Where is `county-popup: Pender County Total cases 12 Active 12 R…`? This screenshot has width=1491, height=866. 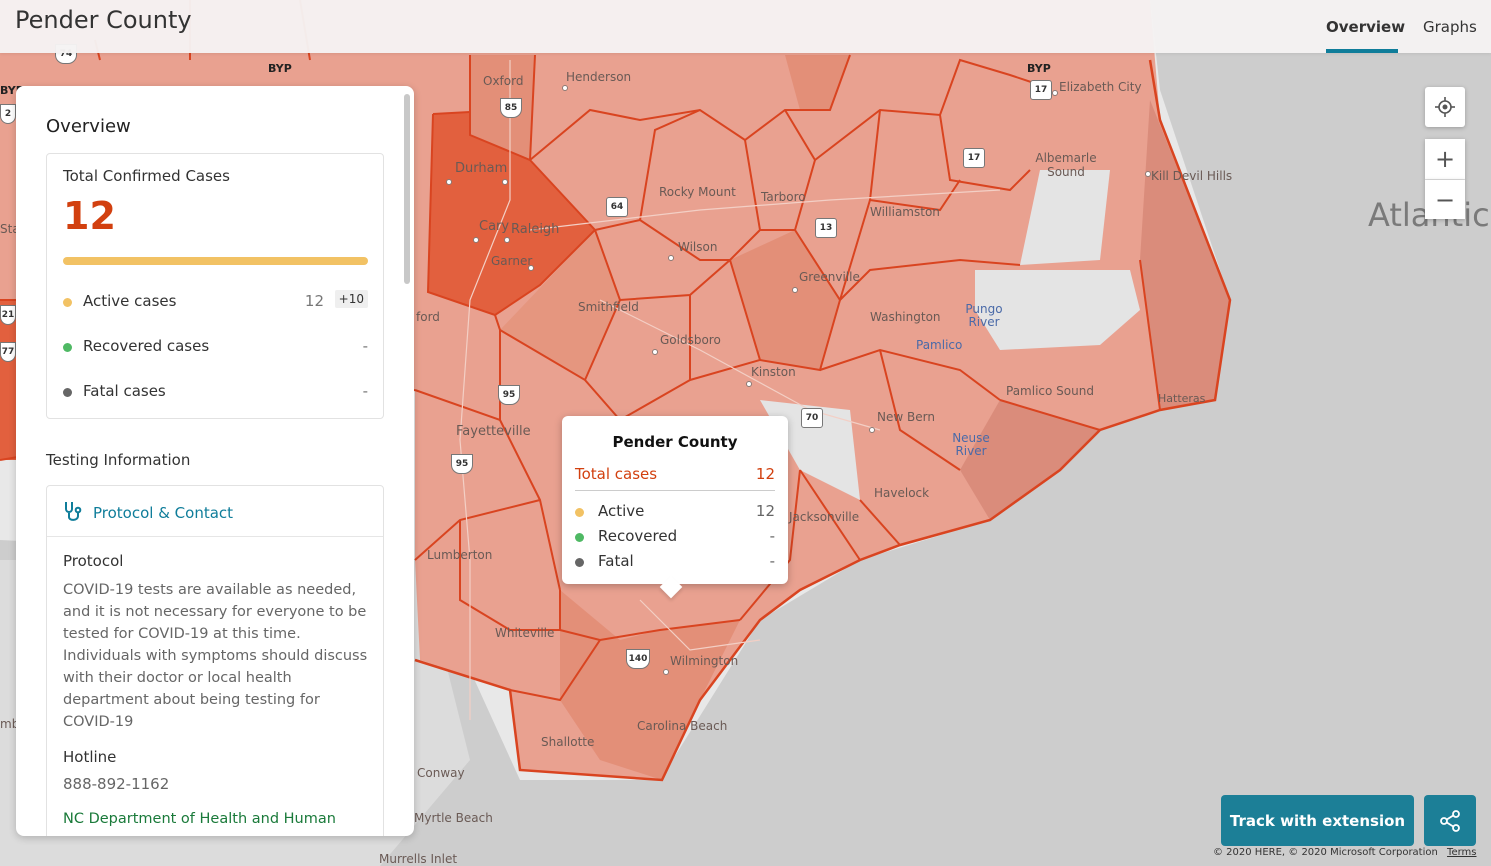
county-popup: Pender County Total cases 12 Active 12 R… is located at coordinates (675, 507).